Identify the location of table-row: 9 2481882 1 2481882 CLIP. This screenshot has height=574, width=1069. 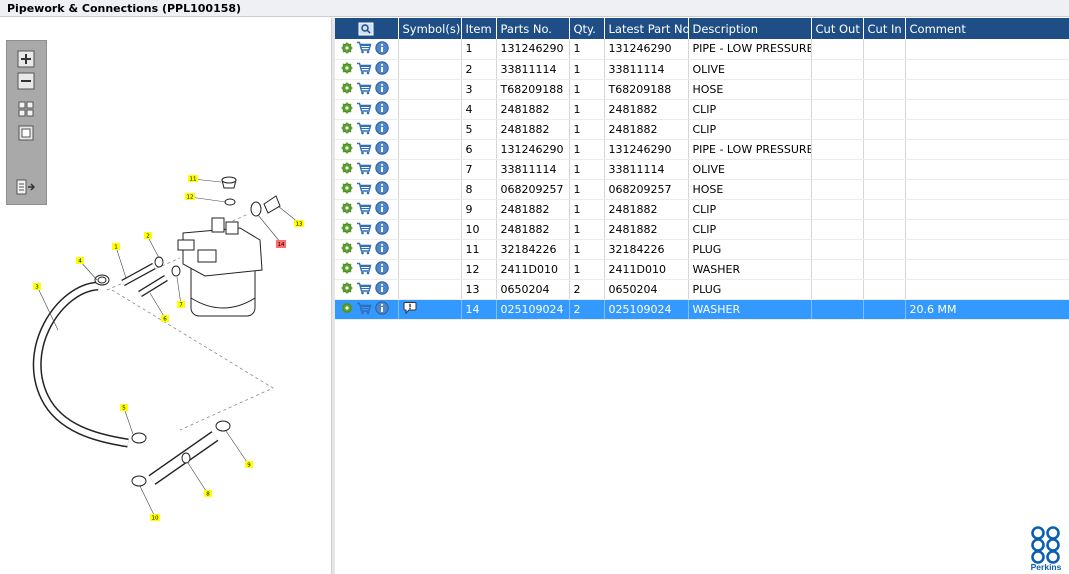
(702, 209).